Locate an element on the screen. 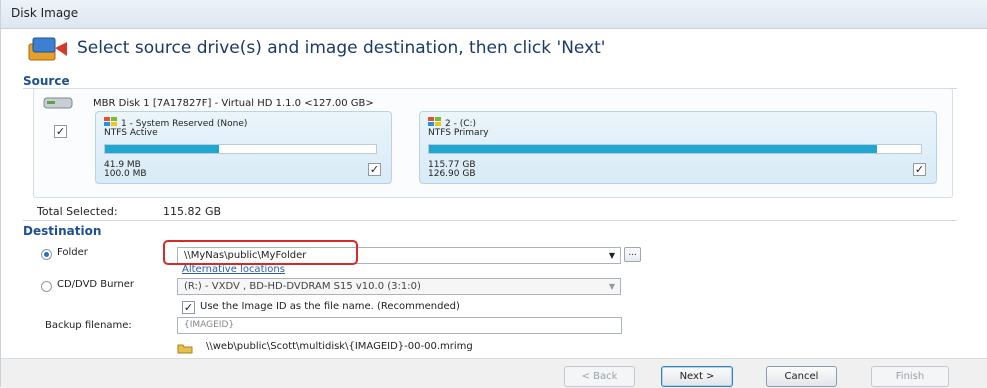 The height and width of the screenshot is (388, 987). cd-dvd-radio is located at coordinates (46, 286).